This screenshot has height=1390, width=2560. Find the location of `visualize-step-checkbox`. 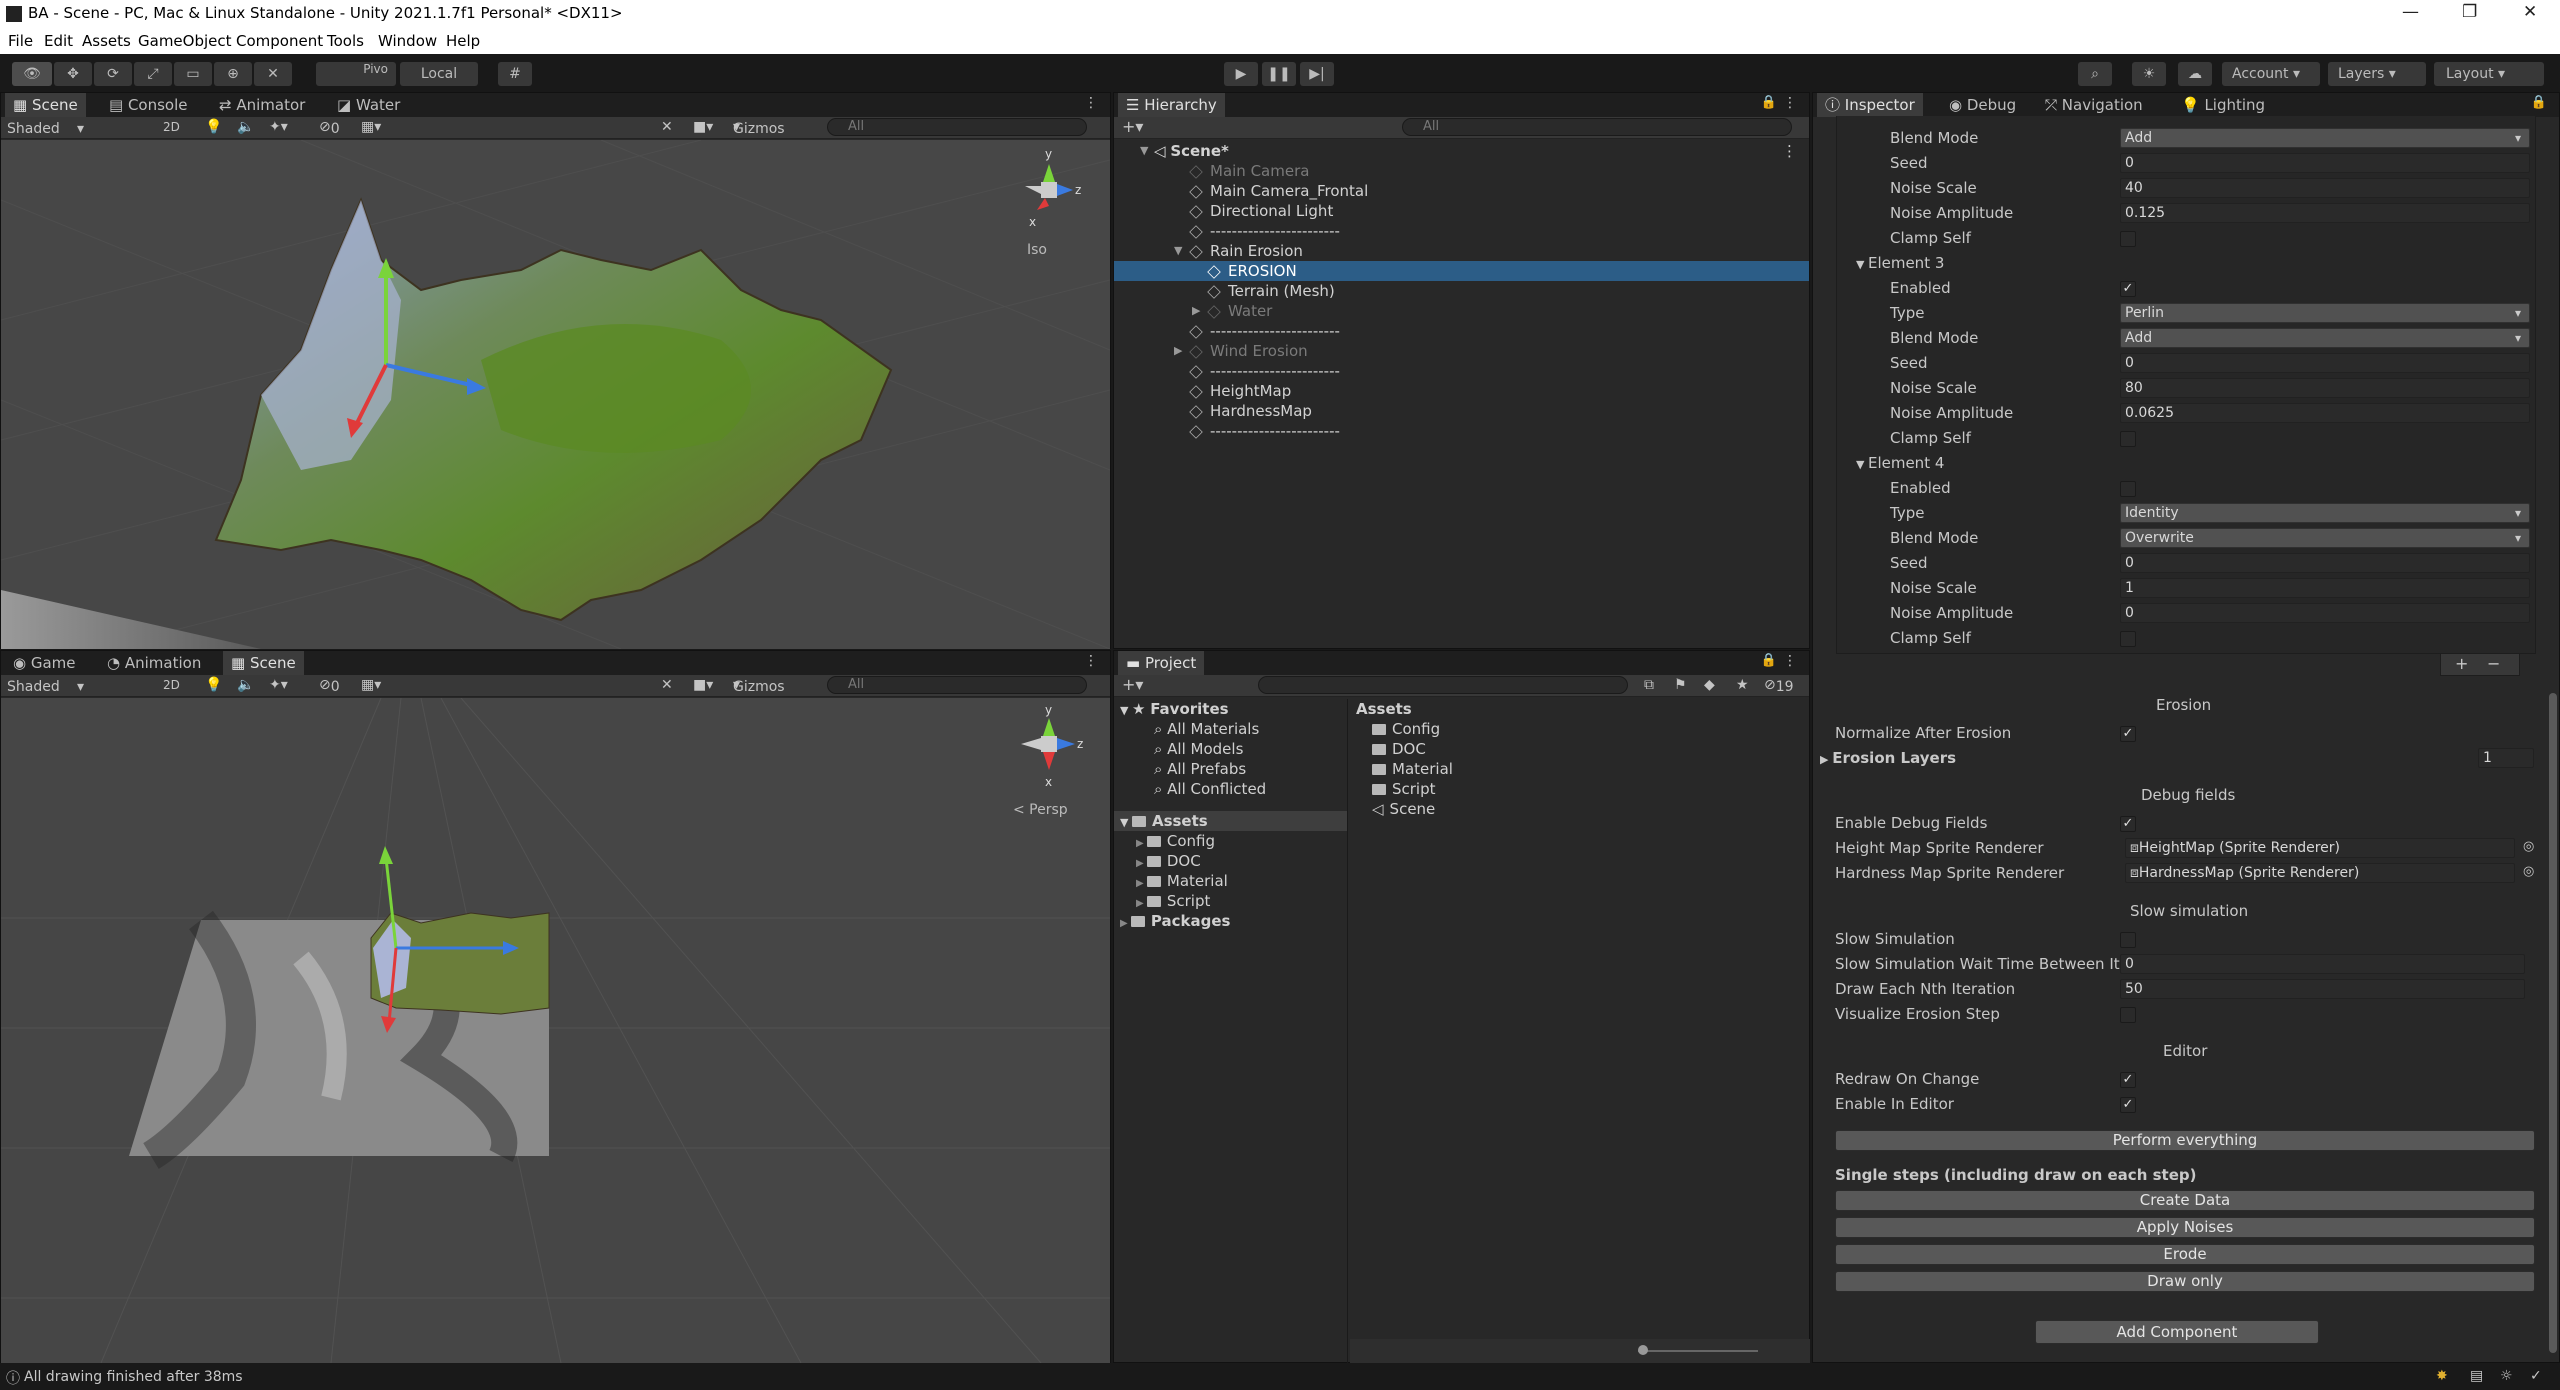

visualize-step-checkbox is located at coordinates (2128, 1015).